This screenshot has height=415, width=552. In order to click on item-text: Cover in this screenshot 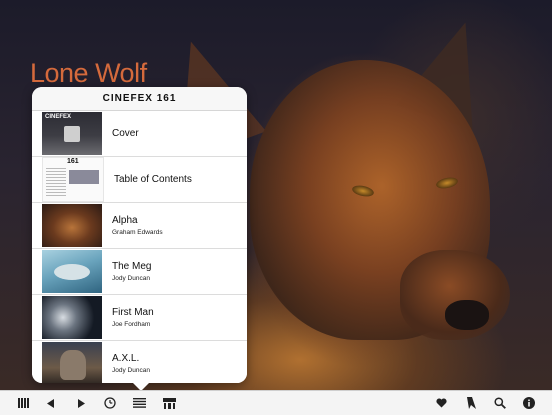, I will do `click(125, 133)`.